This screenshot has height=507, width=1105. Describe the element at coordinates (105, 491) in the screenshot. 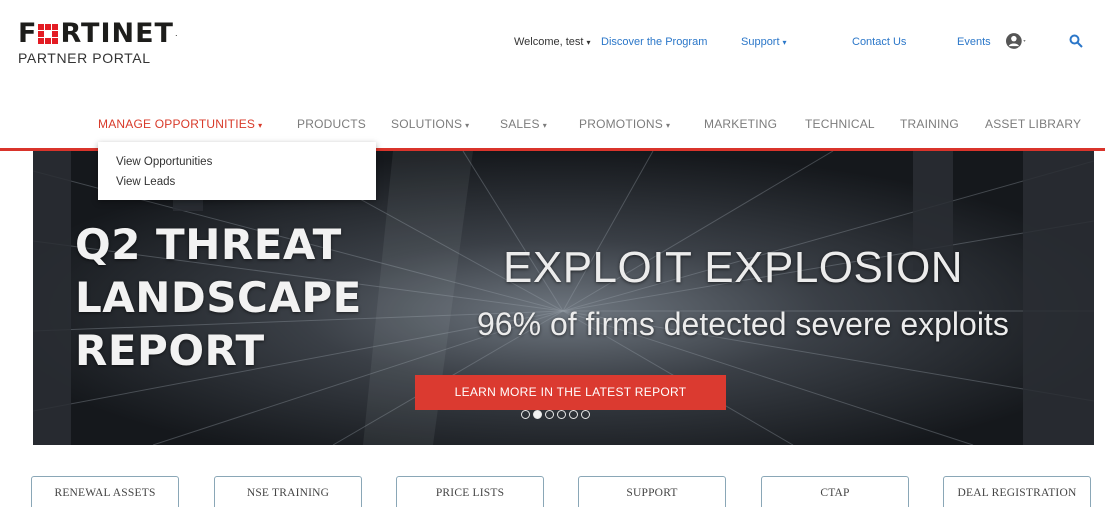

I see `quicklink-renewal-assets: RENEWAL ASSETS` at that location.